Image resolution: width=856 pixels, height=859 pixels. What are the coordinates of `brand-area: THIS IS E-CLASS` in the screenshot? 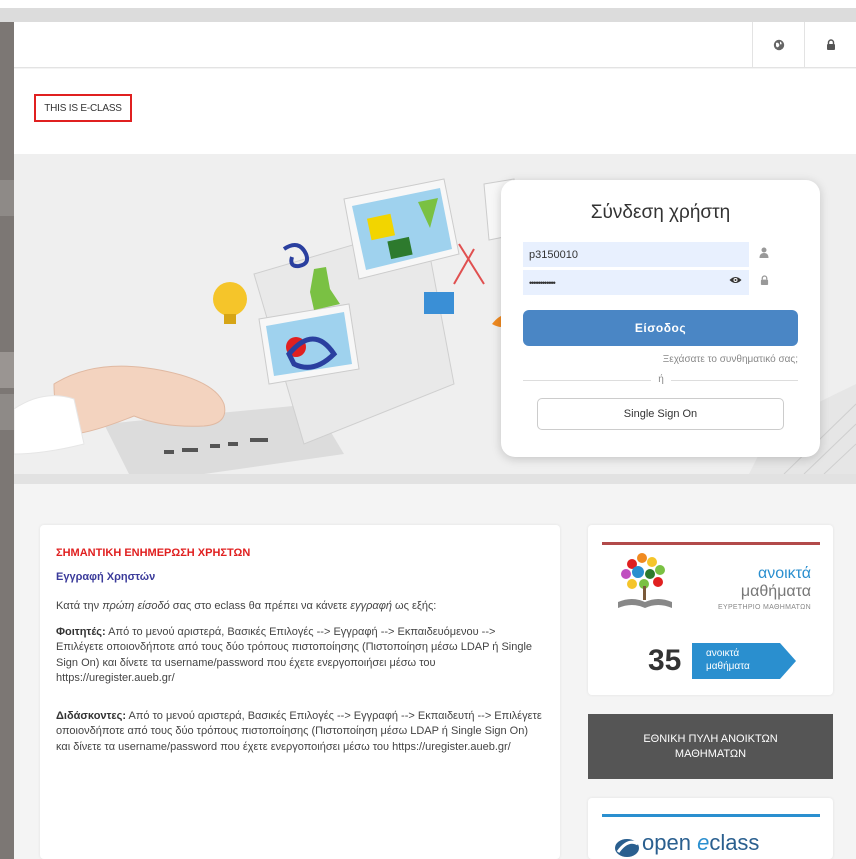 It's located at (435, 111).